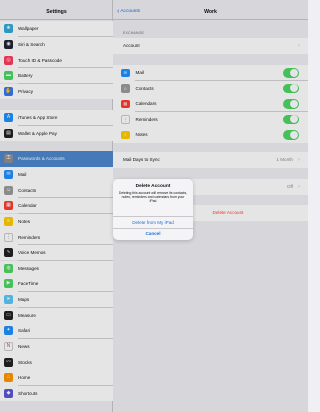  What do you see at coordinates (153, 222) in the screenshot?
I see `delete-from-ipad-button: Delete from My iPad` at bounding box center [153, 222].